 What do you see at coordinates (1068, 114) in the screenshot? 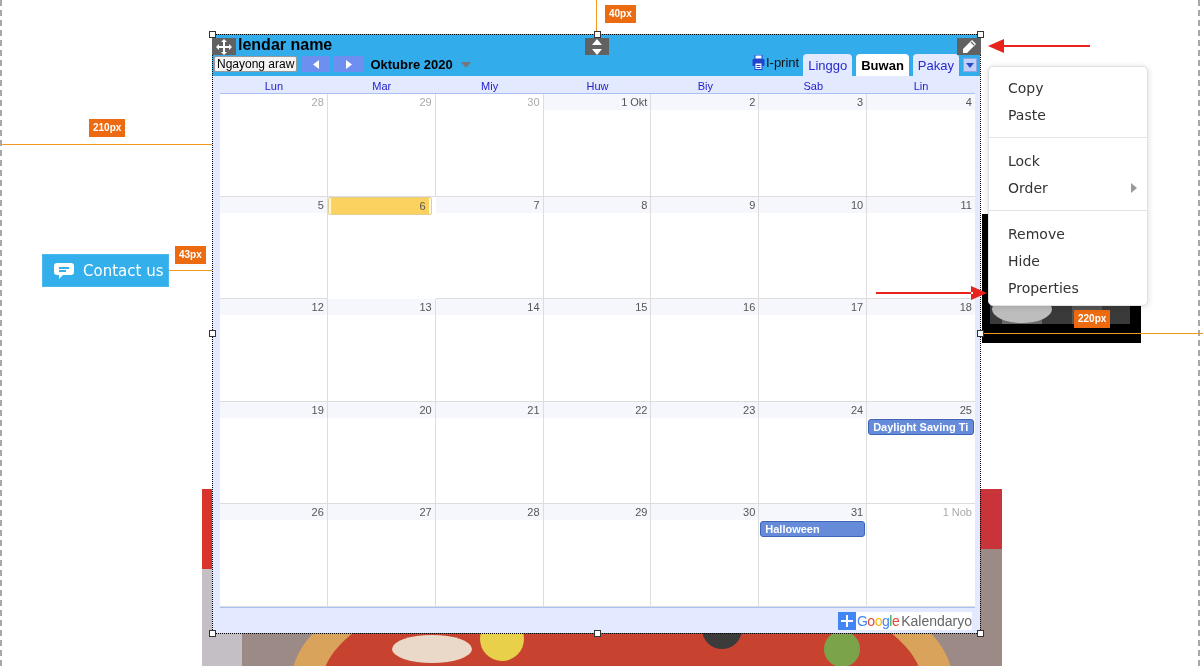
I see `menu-item: Paste` at bounding box center [1068, 114].